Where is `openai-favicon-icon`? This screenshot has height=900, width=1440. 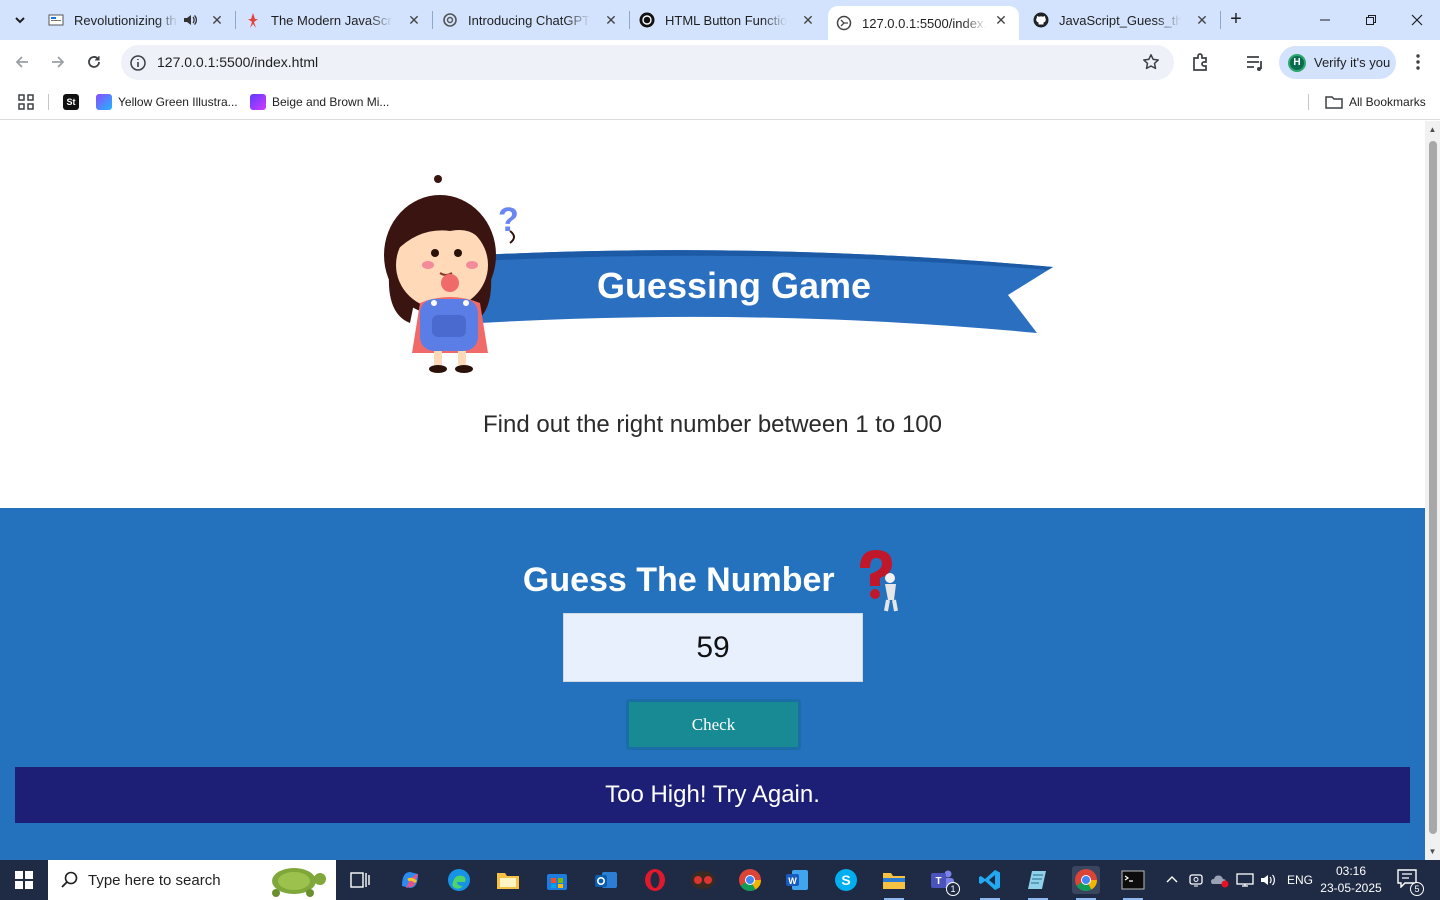
openai-favicon-icon is located at coordinates (450, 20).